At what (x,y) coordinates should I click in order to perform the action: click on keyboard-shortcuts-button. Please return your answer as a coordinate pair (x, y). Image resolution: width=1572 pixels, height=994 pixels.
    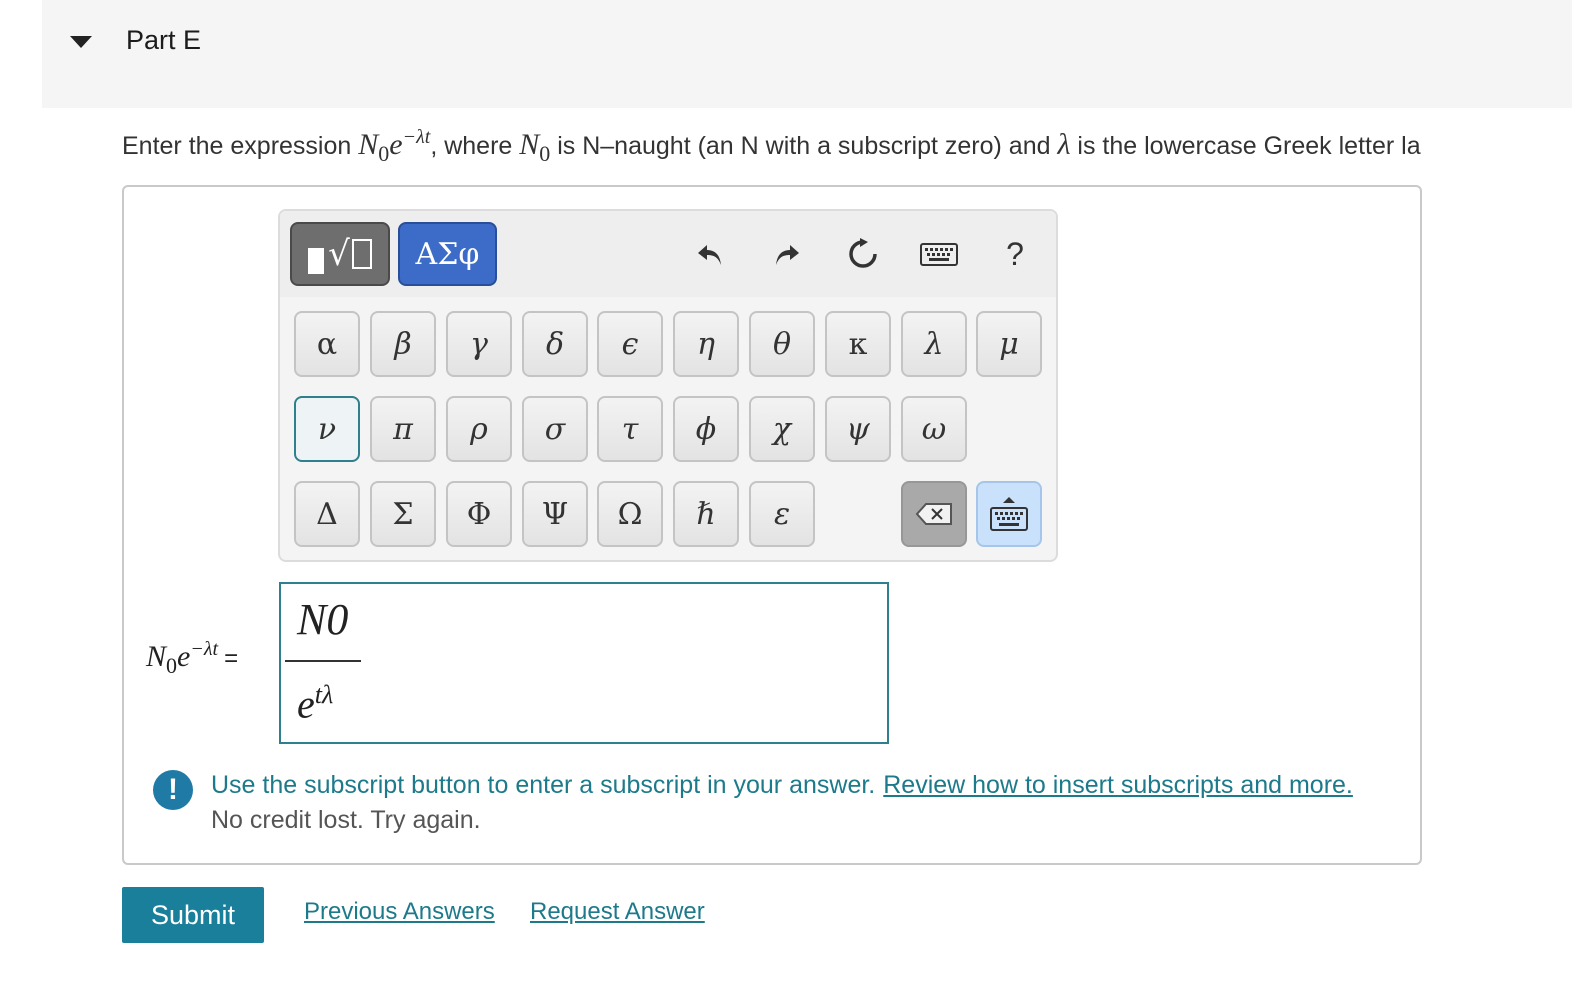
    Looking at the image, I should click on (939, 254).